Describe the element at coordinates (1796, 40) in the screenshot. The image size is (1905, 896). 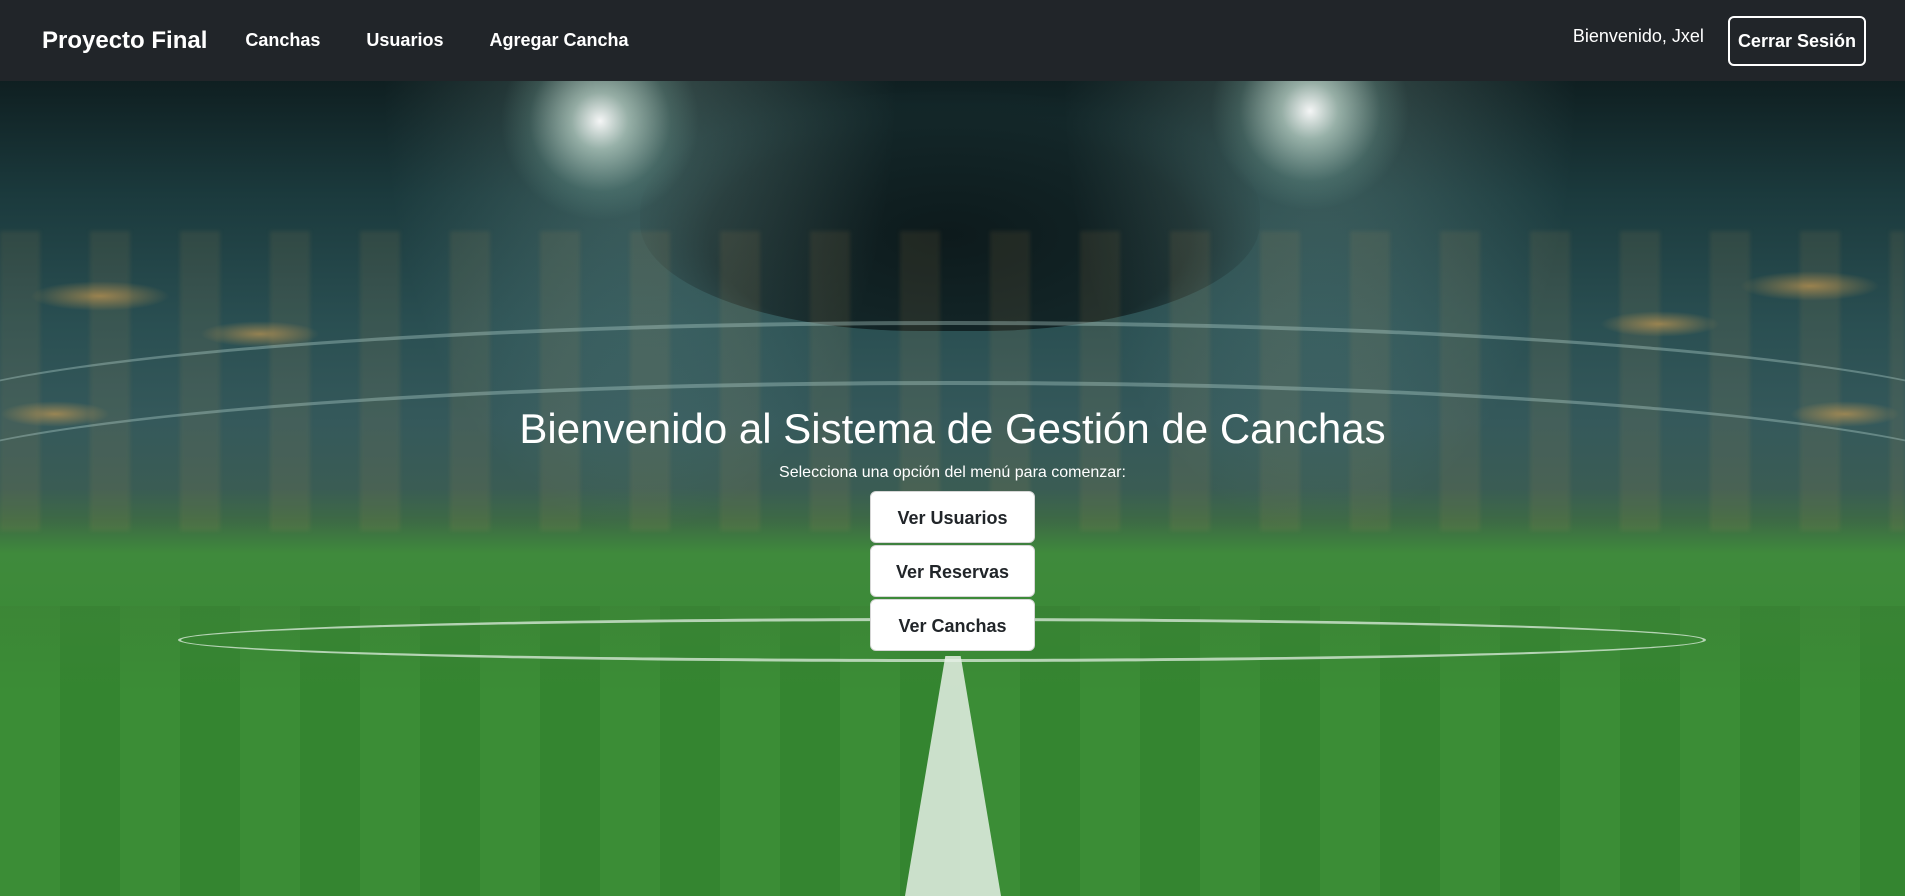
I see `logout-button: Cerrar Sesión` at that location.